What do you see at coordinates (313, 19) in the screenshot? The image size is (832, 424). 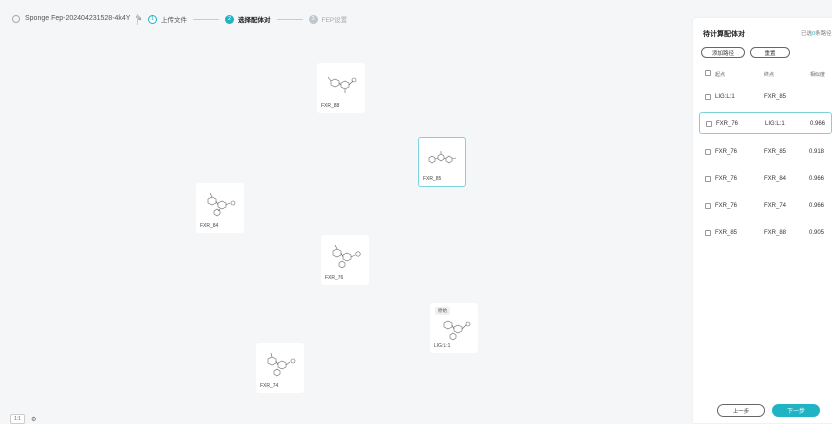 I see `step-number: 3` at bounding box center [313, 19].